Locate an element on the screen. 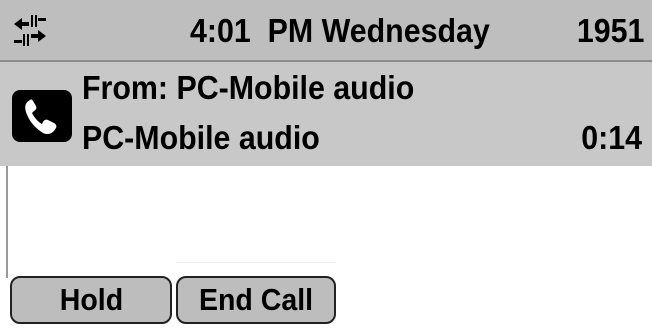 The height and width of the screenshot is (328, 652). softkey-divider is located at coordinates (256, 262).